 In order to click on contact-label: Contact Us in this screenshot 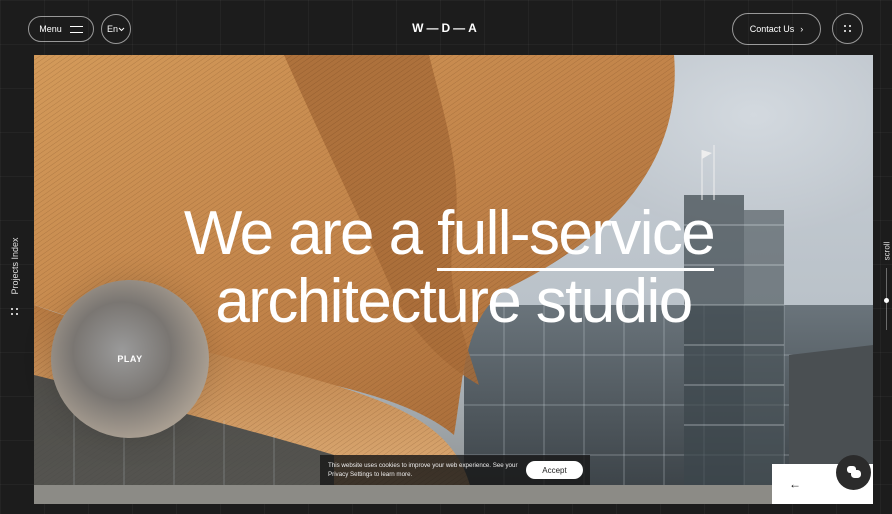, I will do `click(772, 29)`.